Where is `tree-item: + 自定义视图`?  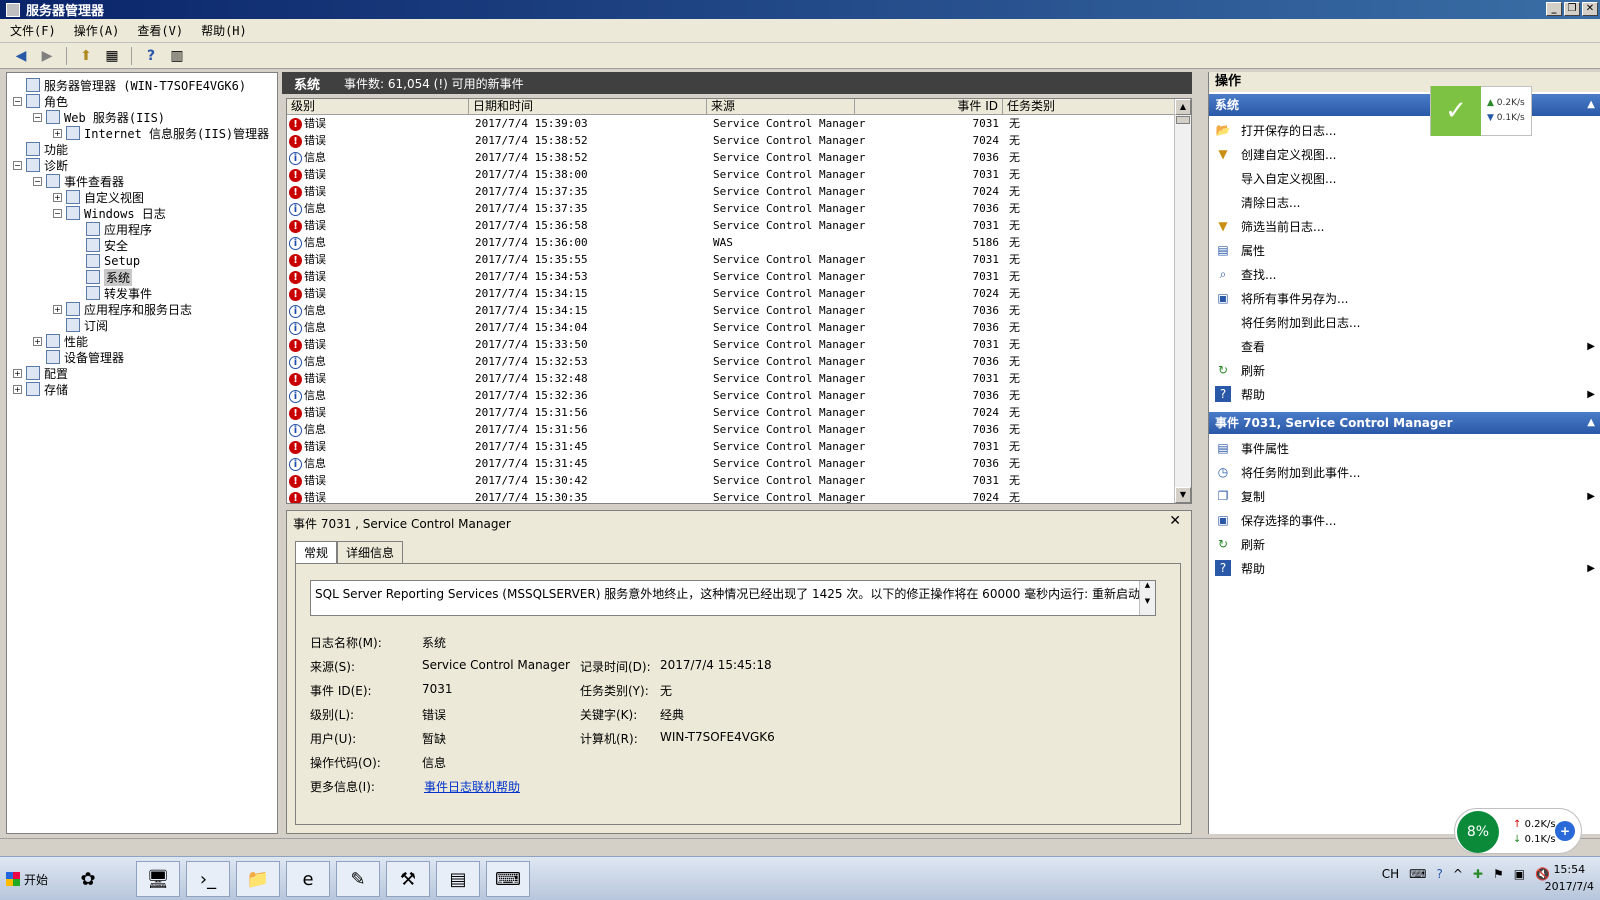
tree-item: + 自定义视图 is located at coordinates (98, 197).